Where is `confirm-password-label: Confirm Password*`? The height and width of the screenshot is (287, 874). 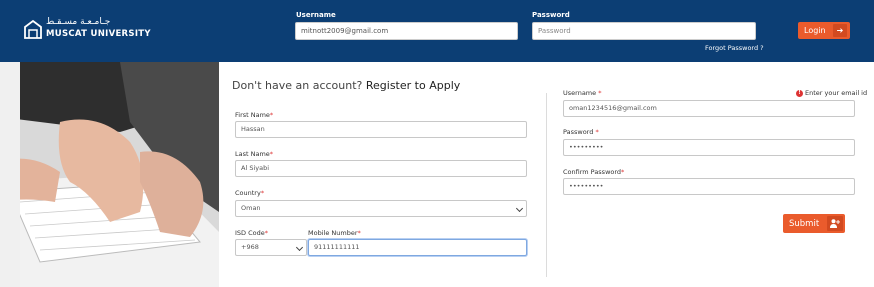 confirm-password-label: Confirm Password* is located at coordinates (594, 172).